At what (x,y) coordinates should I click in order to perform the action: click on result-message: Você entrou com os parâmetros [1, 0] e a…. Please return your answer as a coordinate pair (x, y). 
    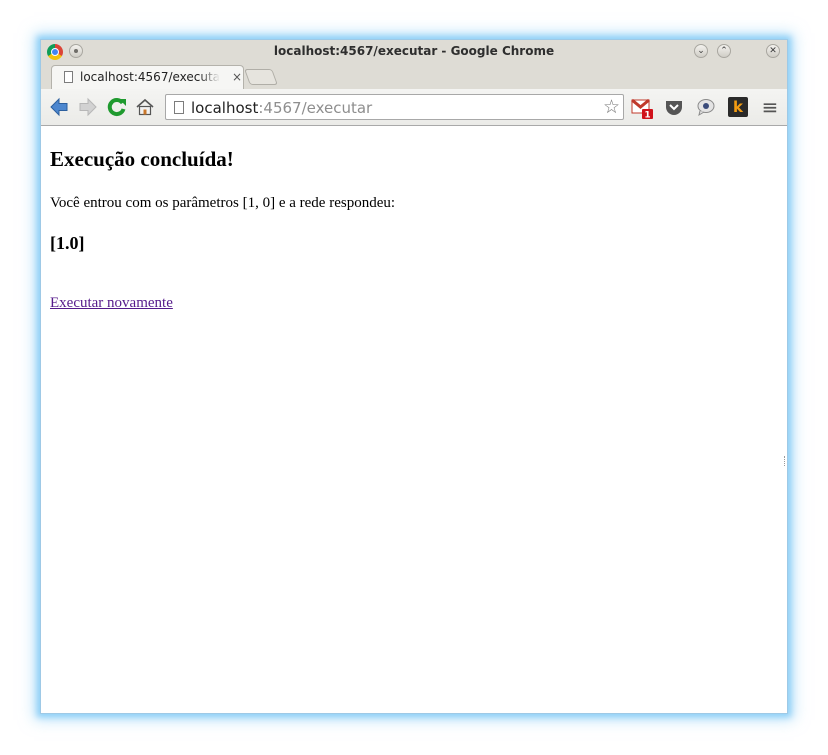
    Looking at the image, I should click on (223, 203).